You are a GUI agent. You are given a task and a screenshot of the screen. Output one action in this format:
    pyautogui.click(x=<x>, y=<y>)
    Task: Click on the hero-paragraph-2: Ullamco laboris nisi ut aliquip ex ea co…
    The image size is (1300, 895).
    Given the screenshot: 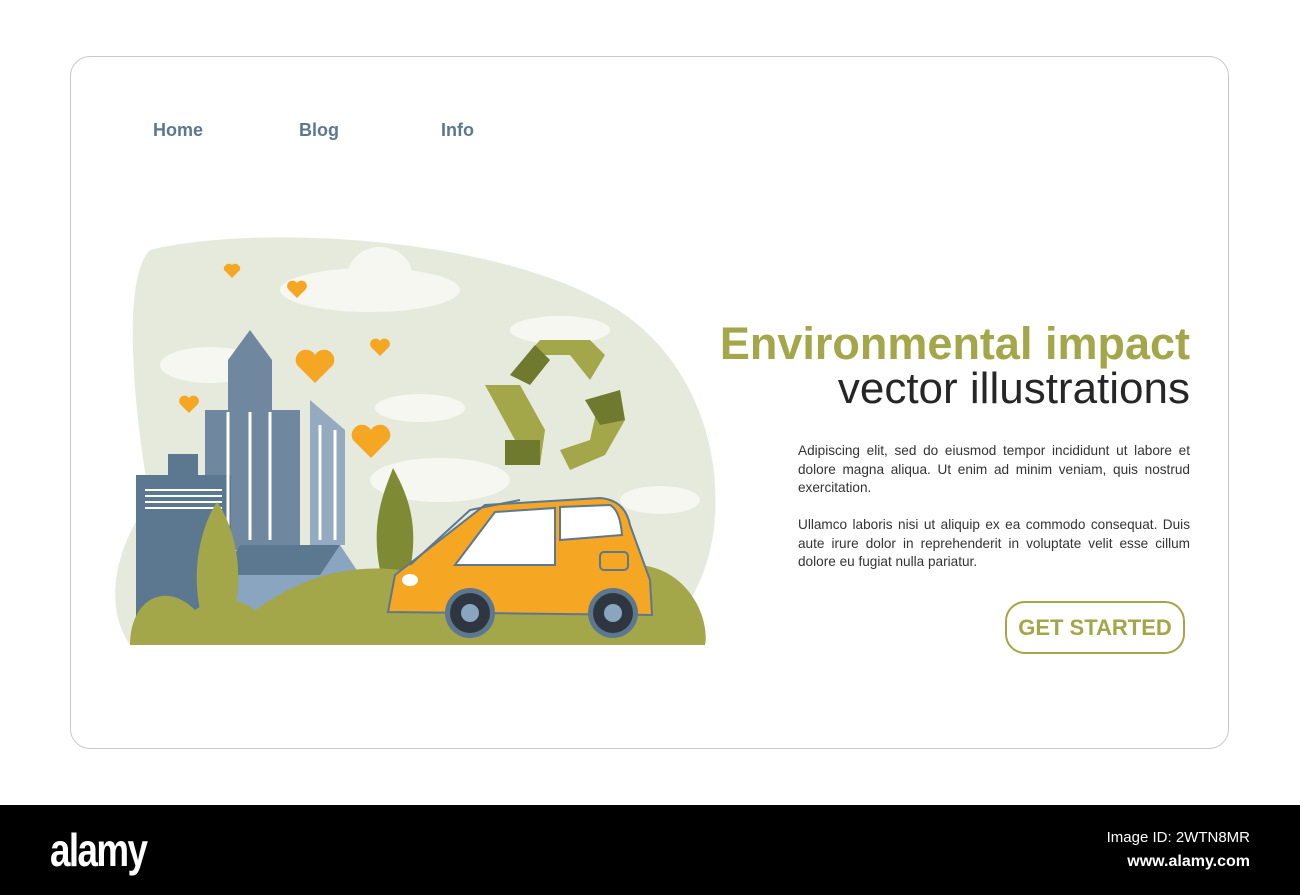 What is the action you would take?
    pyautogui.click(x=994, y=543)
    